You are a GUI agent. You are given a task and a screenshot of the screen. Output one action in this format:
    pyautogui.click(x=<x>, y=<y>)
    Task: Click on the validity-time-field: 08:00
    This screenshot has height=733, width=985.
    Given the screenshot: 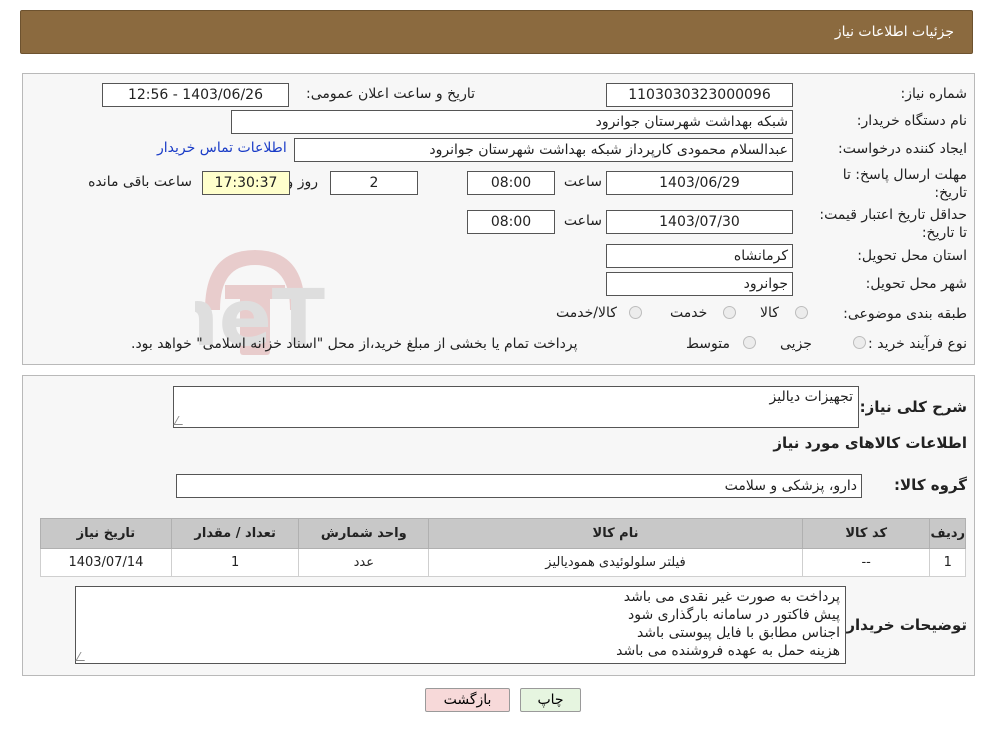 What is the action you would take?
    pyautogui.click(x=511, y=222)
    